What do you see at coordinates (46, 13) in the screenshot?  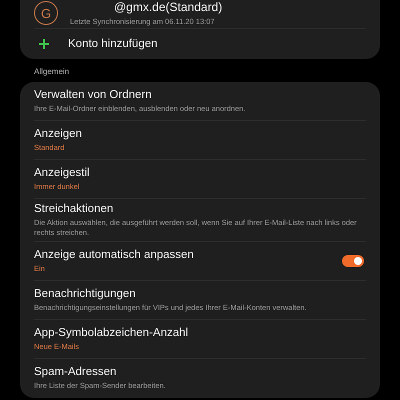 I see `account-avatar: G` at bounding box center [46, 13].